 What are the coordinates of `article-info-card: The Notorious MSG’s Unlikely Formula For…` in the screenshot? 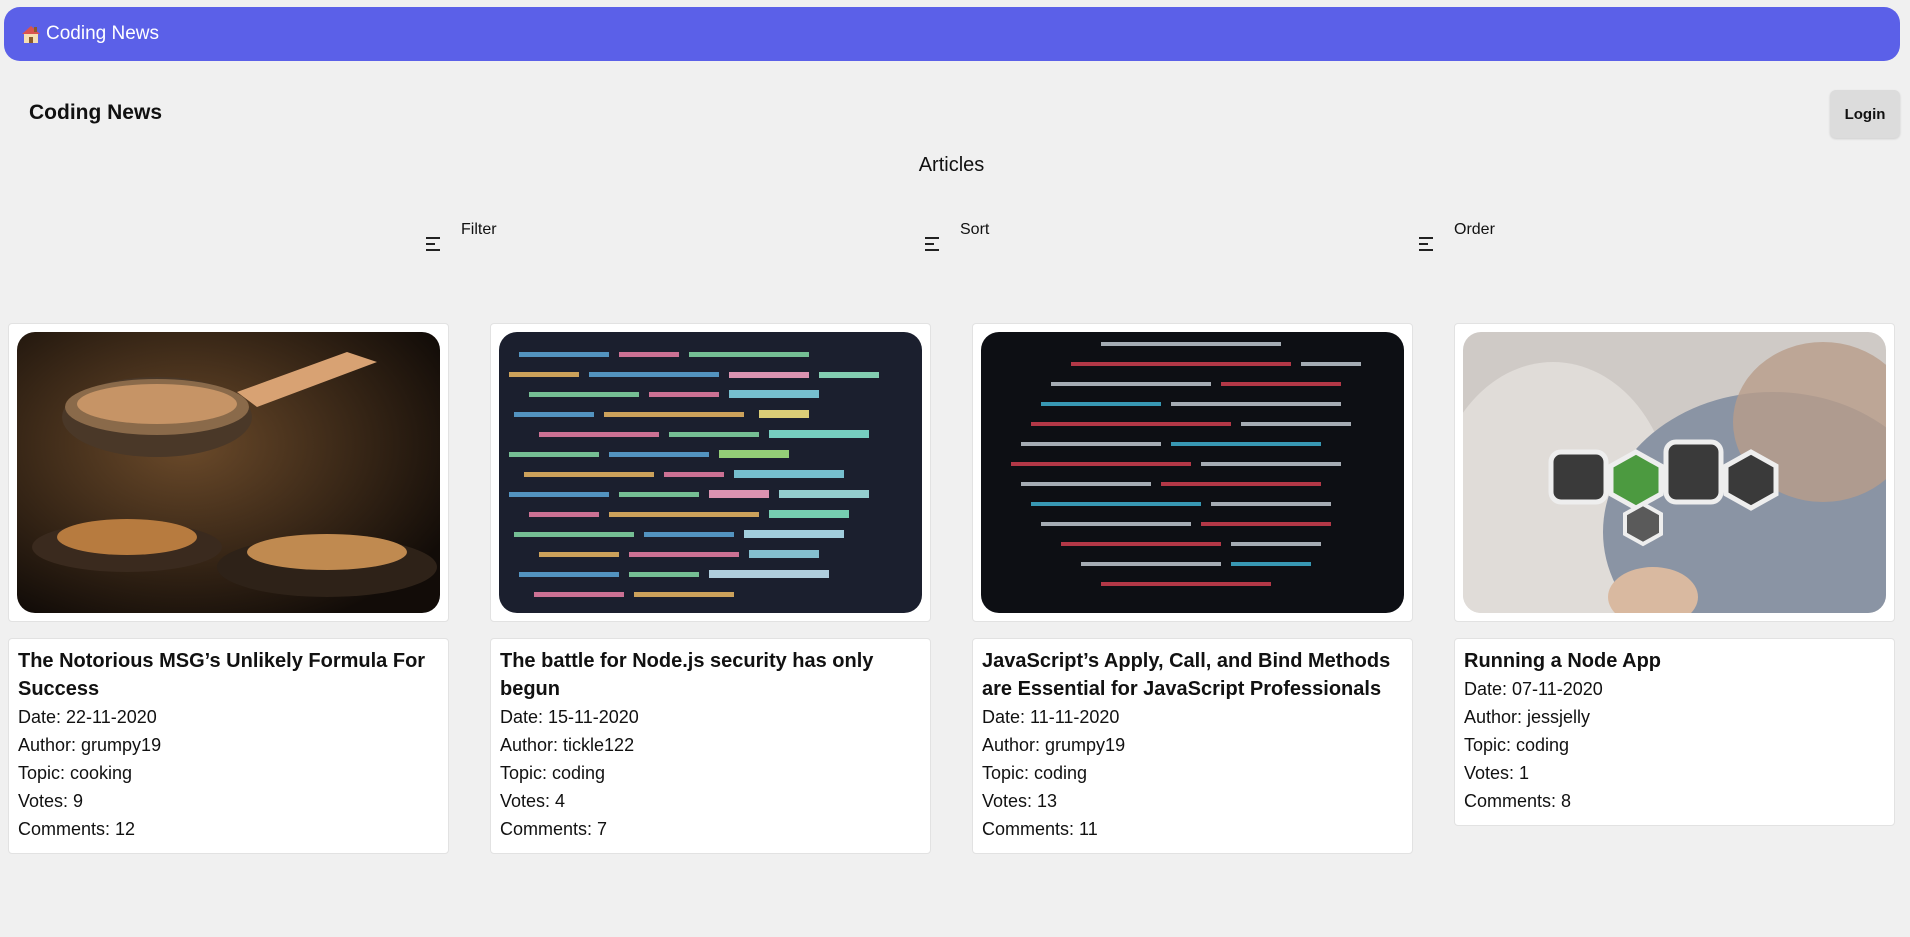 It's located at (228, 746).